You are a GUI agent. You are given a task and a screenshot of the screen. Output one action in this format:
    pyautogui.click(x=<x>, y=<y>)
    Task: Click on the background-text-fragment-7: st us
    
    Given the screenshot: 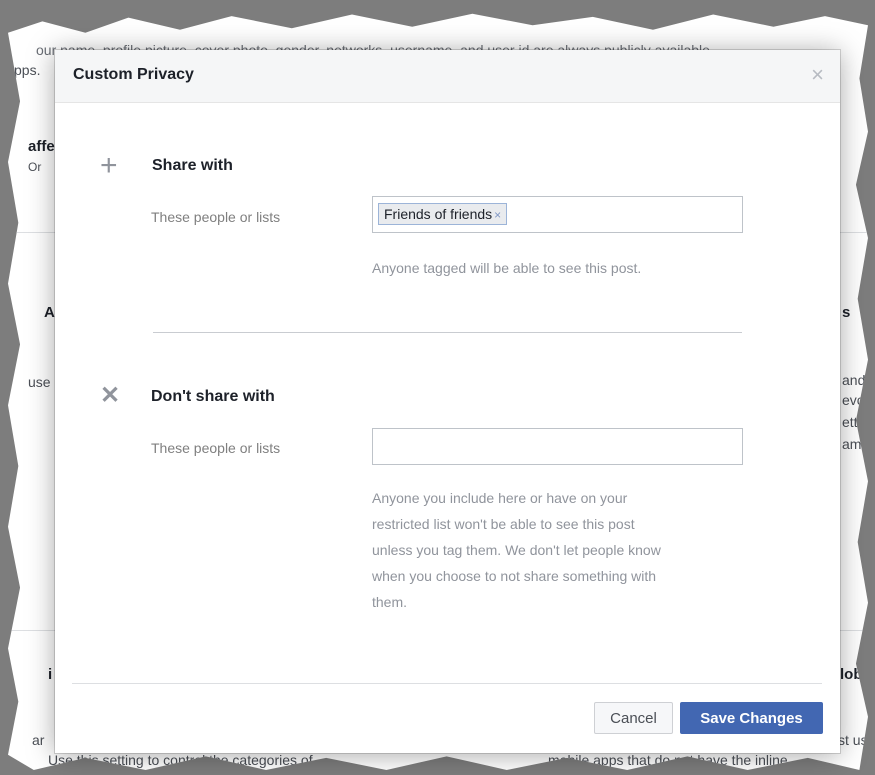 What is the action you would take?
    pyautogui.click(x=853, y=740)
    